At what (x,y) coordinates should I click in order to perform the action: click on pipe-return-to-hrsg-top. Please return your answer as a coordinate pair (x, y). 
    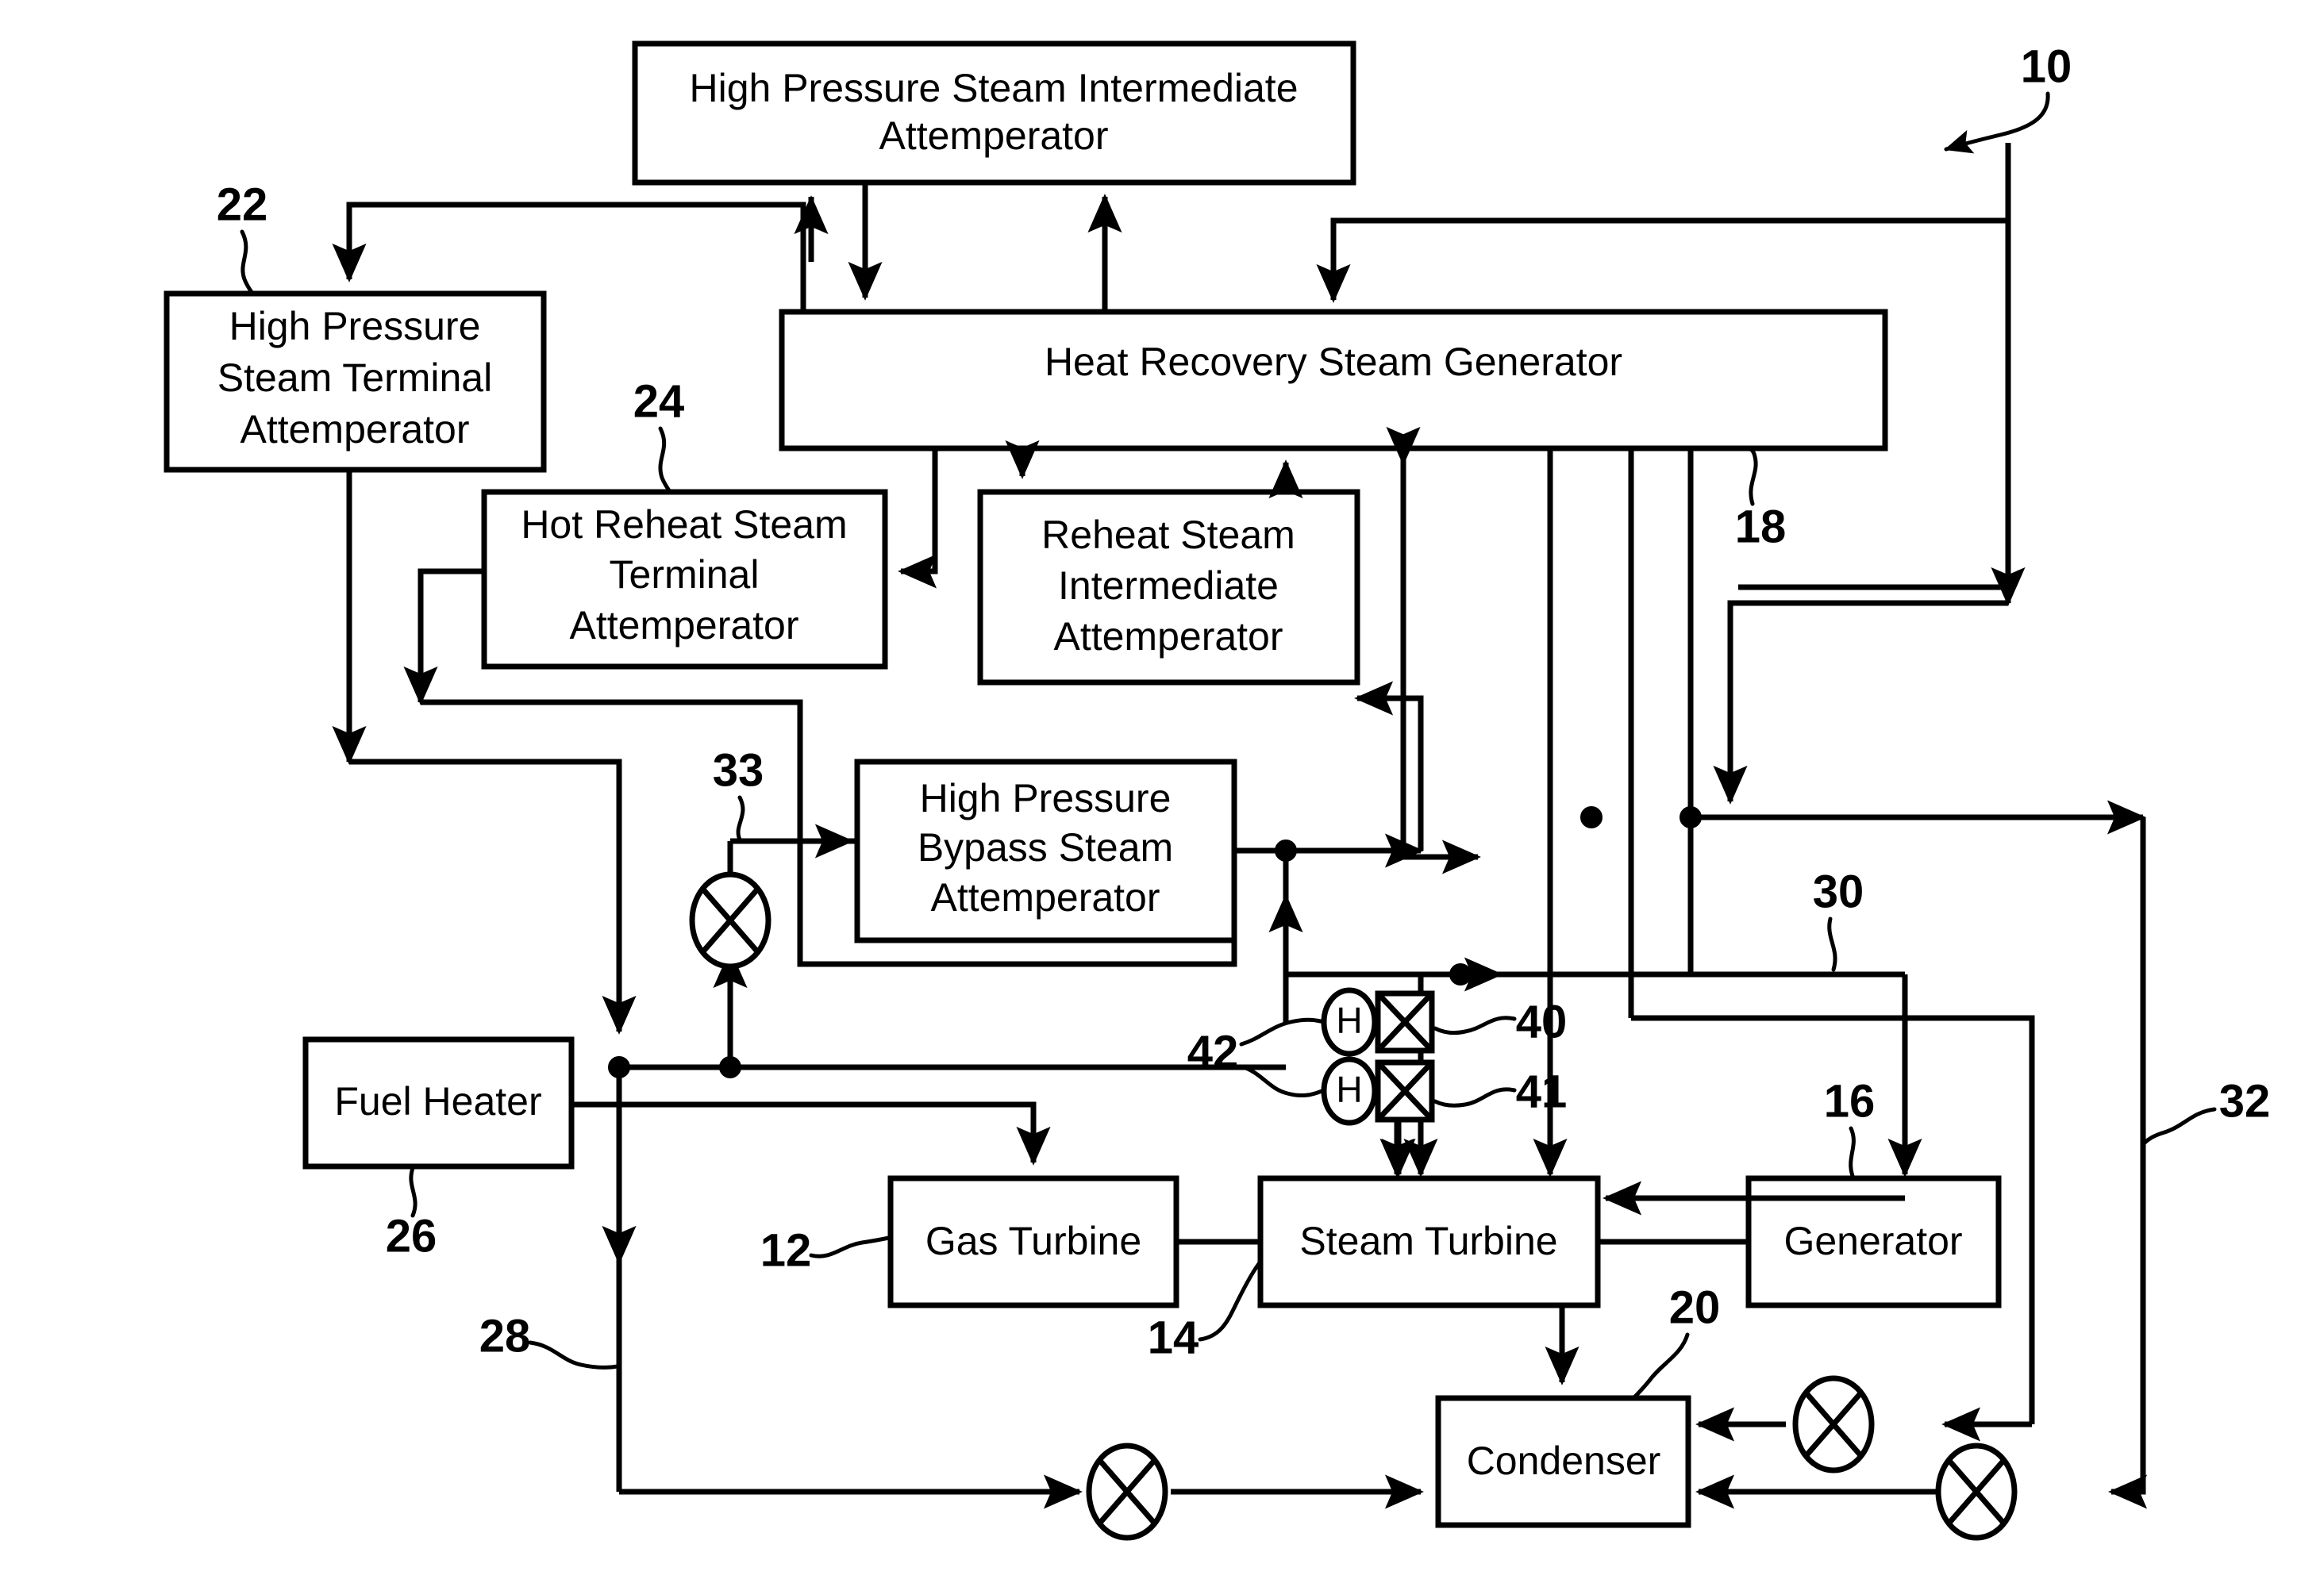
    Looking at the image, I should click on (1662, 260).